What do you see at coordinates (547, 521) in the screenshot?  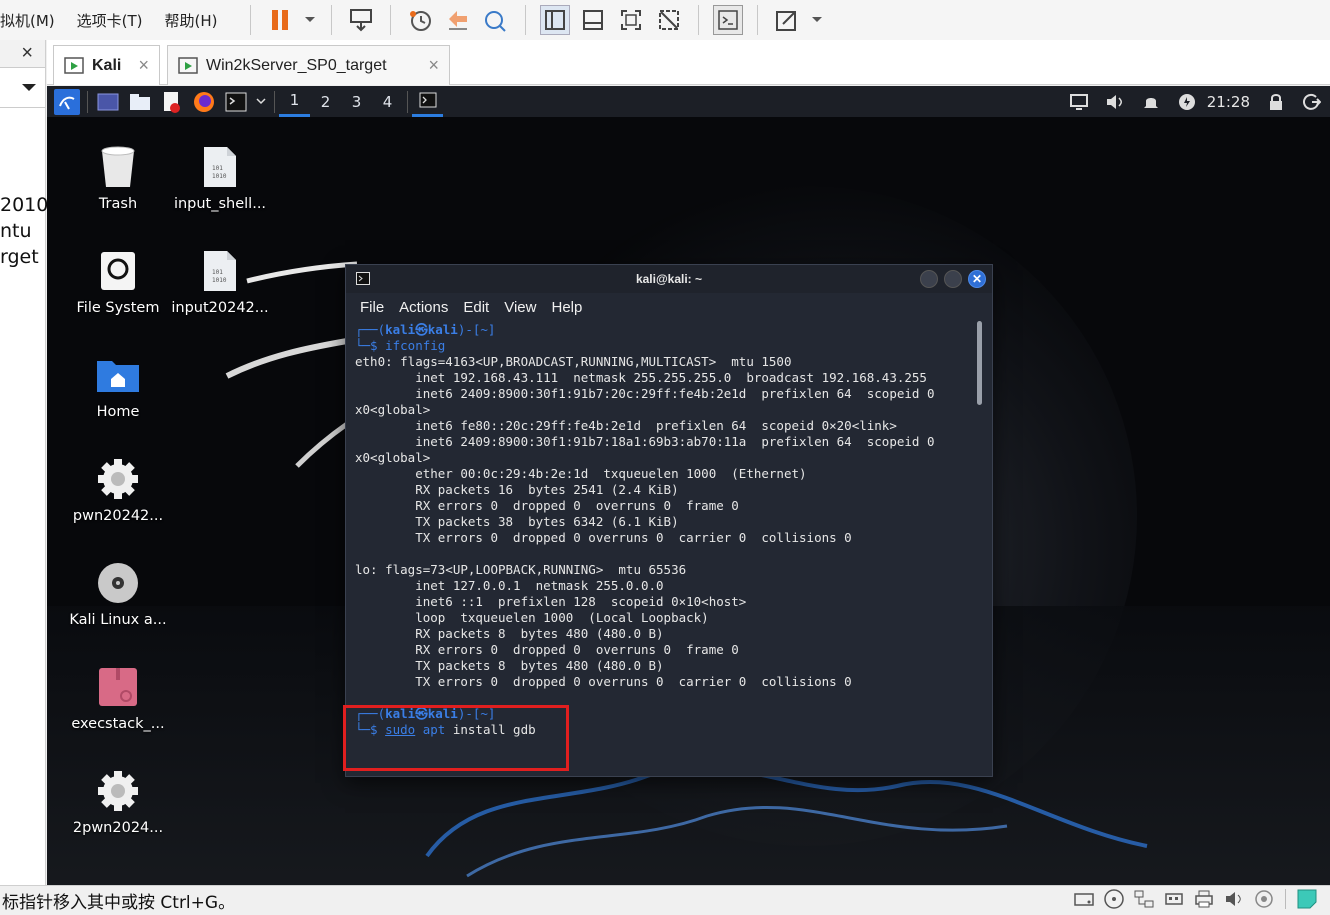 I see `output-line: TX packets 38 bytes 6342 (6.1 KiB)` at bounding box center [547, 521].